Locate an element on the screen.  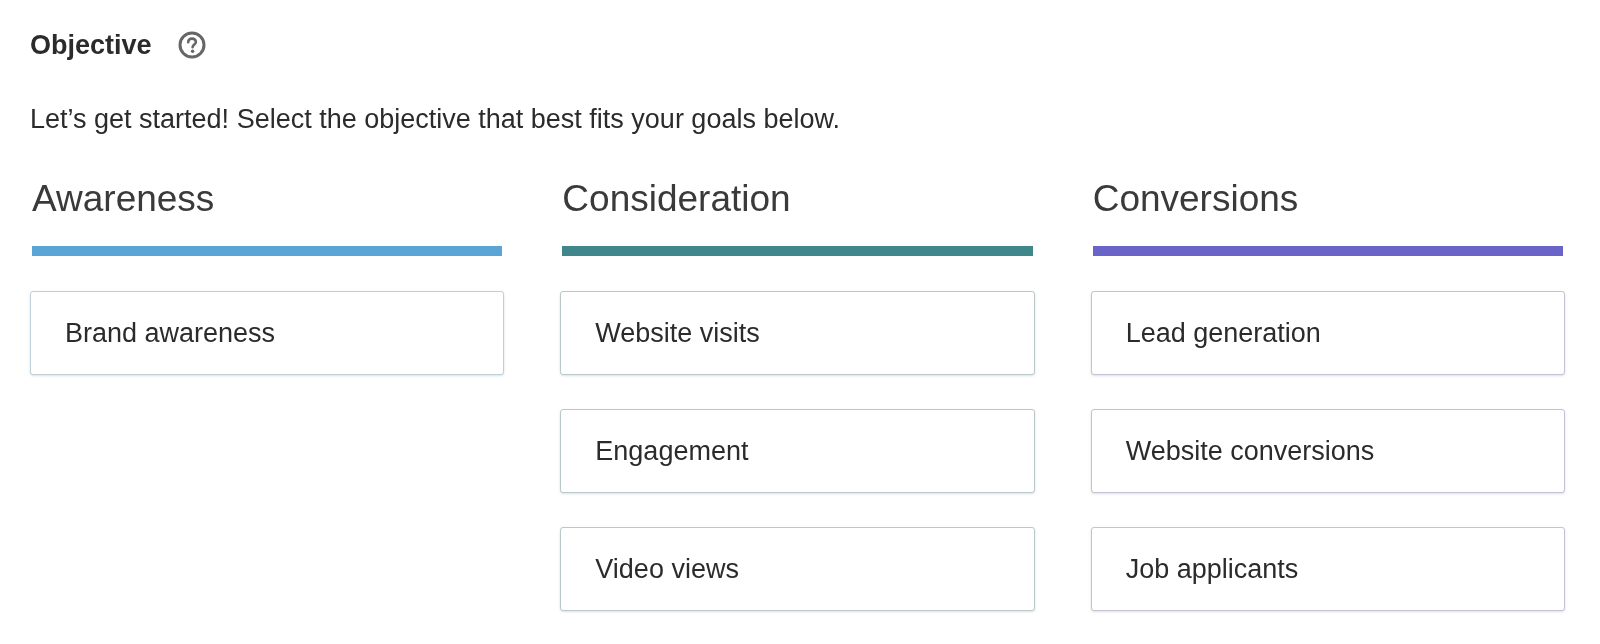
objective-option: Engagement is located at coordinates (797, 451).